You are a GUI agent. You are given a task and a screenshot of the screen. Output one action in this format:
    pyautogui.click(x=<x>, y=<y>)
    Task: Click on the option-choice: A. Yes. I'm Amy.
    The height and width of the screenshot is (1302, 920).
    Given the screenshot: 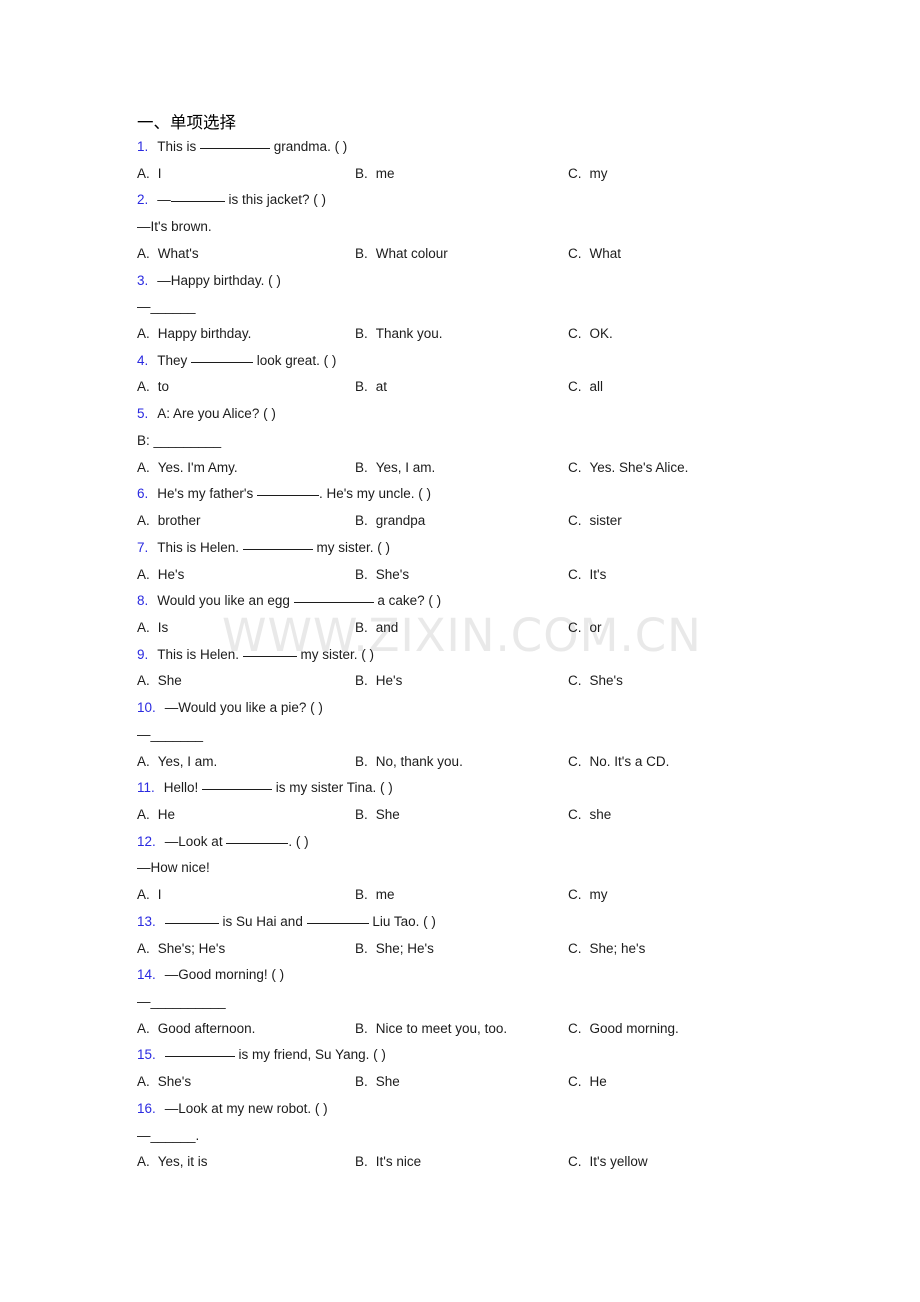 What is the action you would take?
    pyautogui.click(x=187, y=468)
    